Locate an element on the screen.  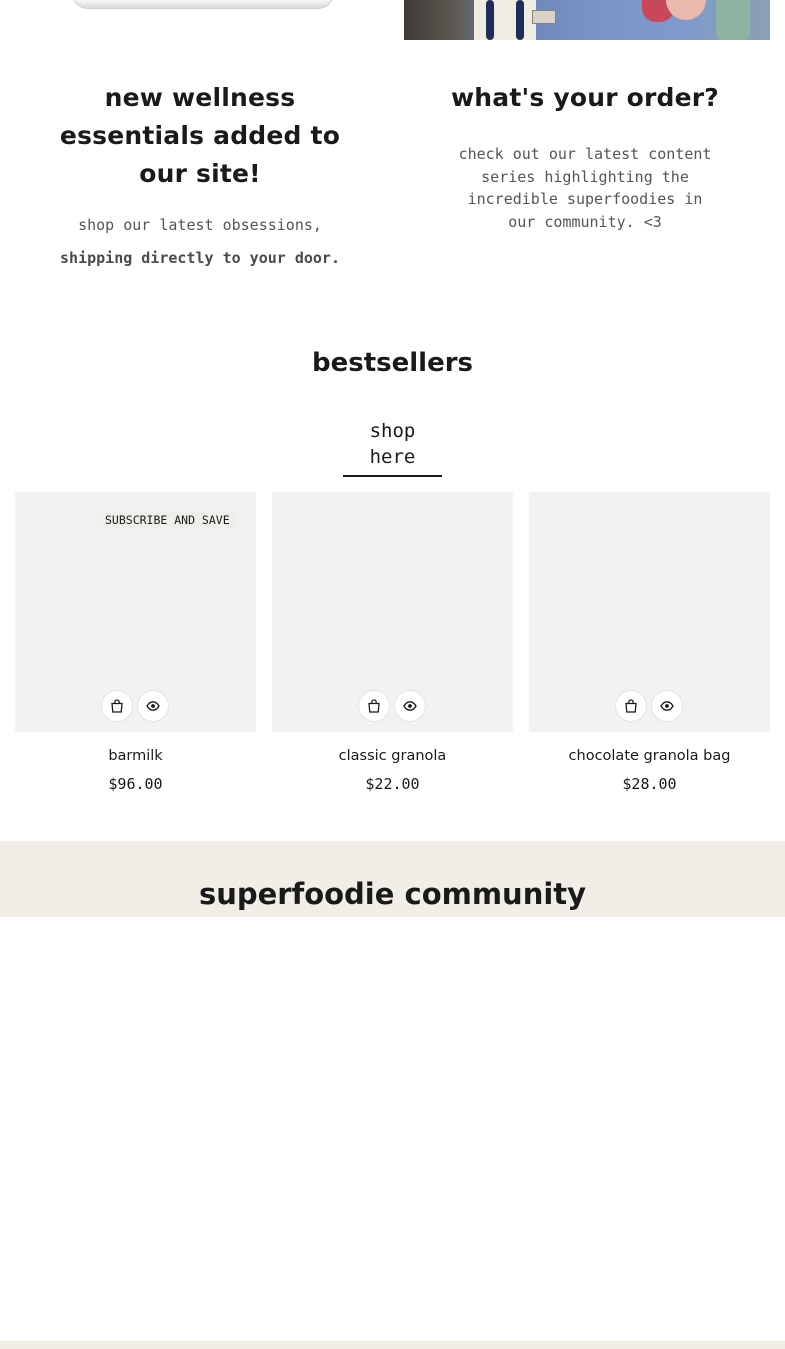
product-price: $28.00 is located at coordinates (649, 784).